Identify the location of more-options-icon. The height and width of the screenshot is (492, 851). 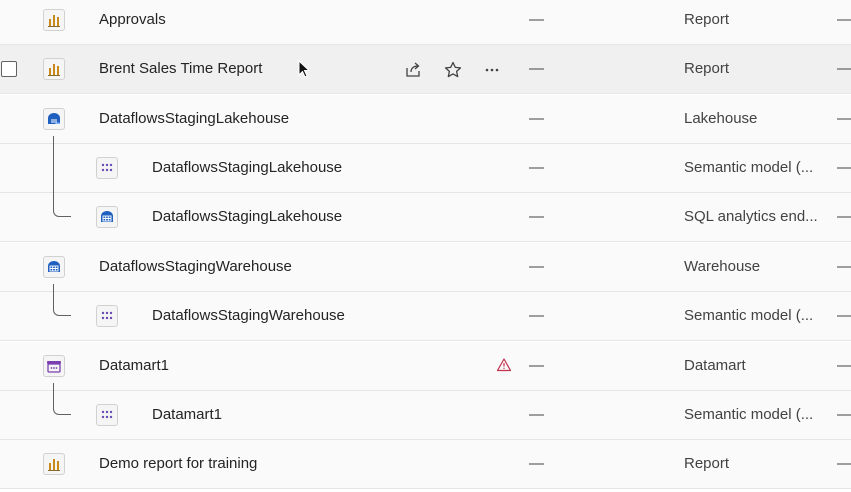
(492, 70).